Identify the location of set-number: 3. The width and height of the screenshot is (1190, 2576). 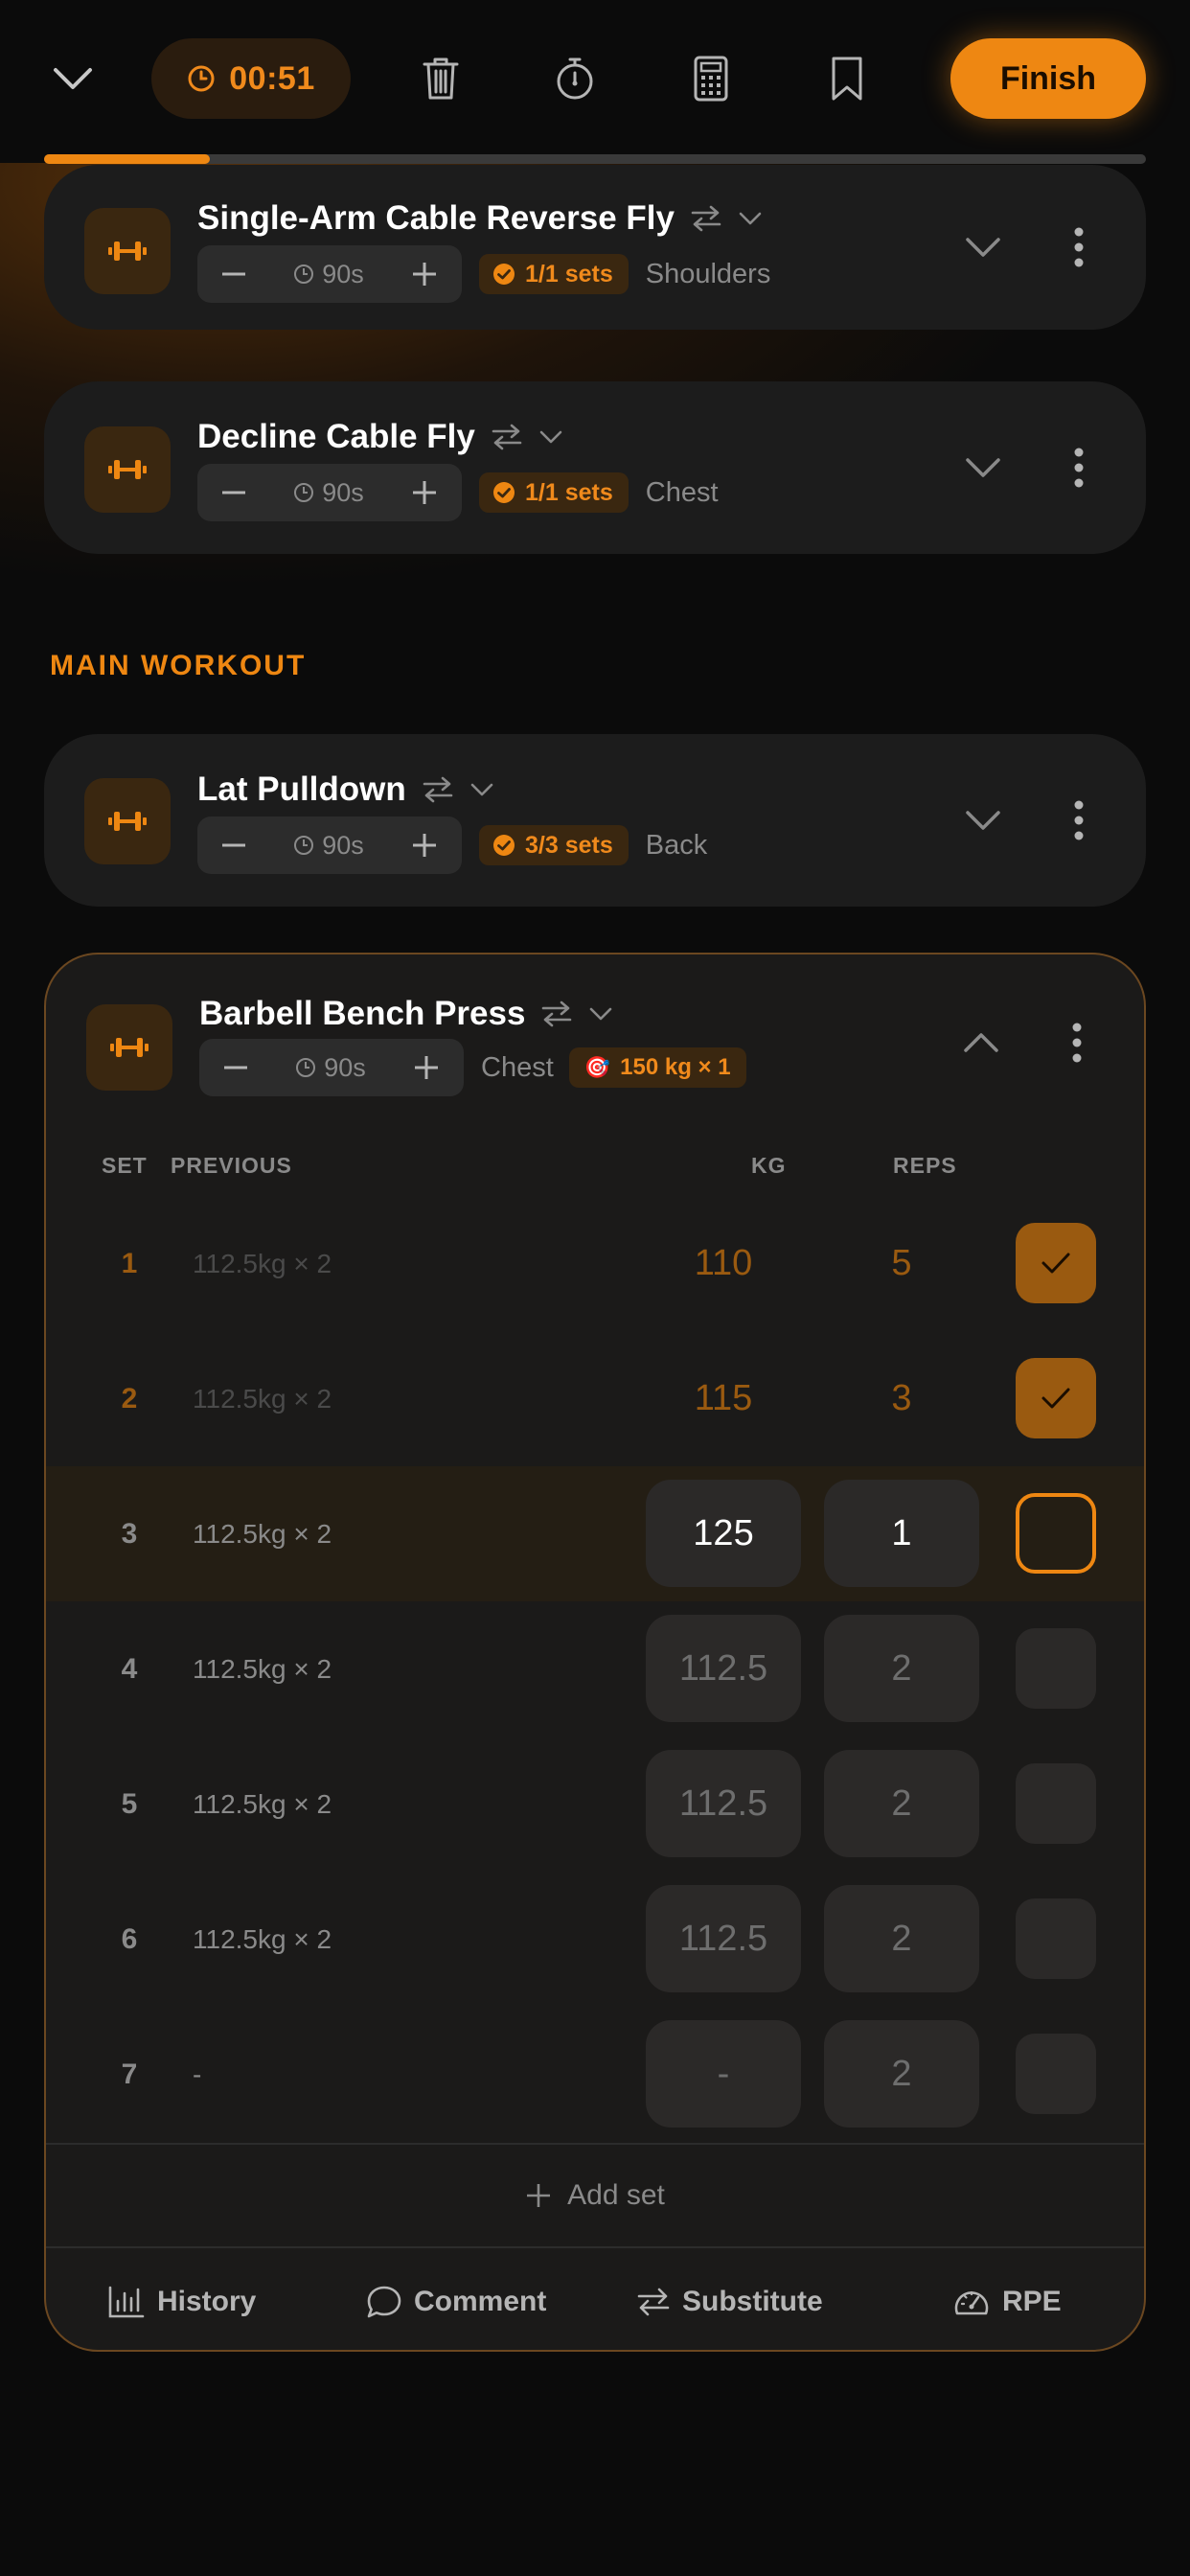
(129, 1534).